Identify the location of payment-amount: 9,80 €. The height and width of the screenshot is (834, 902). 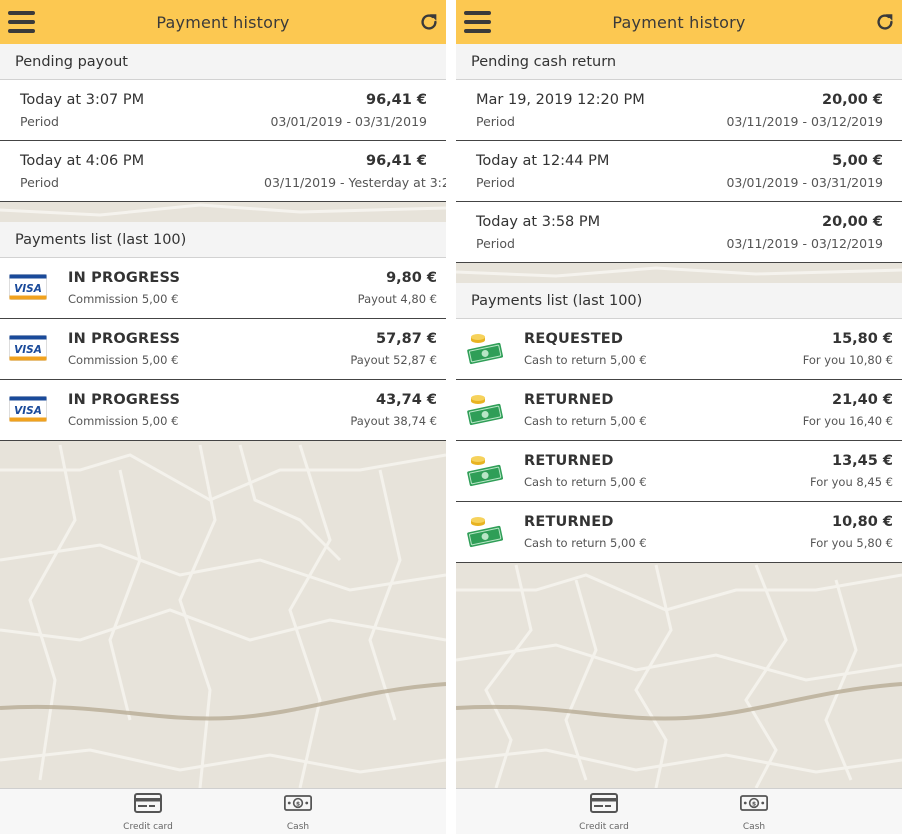
(411, 278).